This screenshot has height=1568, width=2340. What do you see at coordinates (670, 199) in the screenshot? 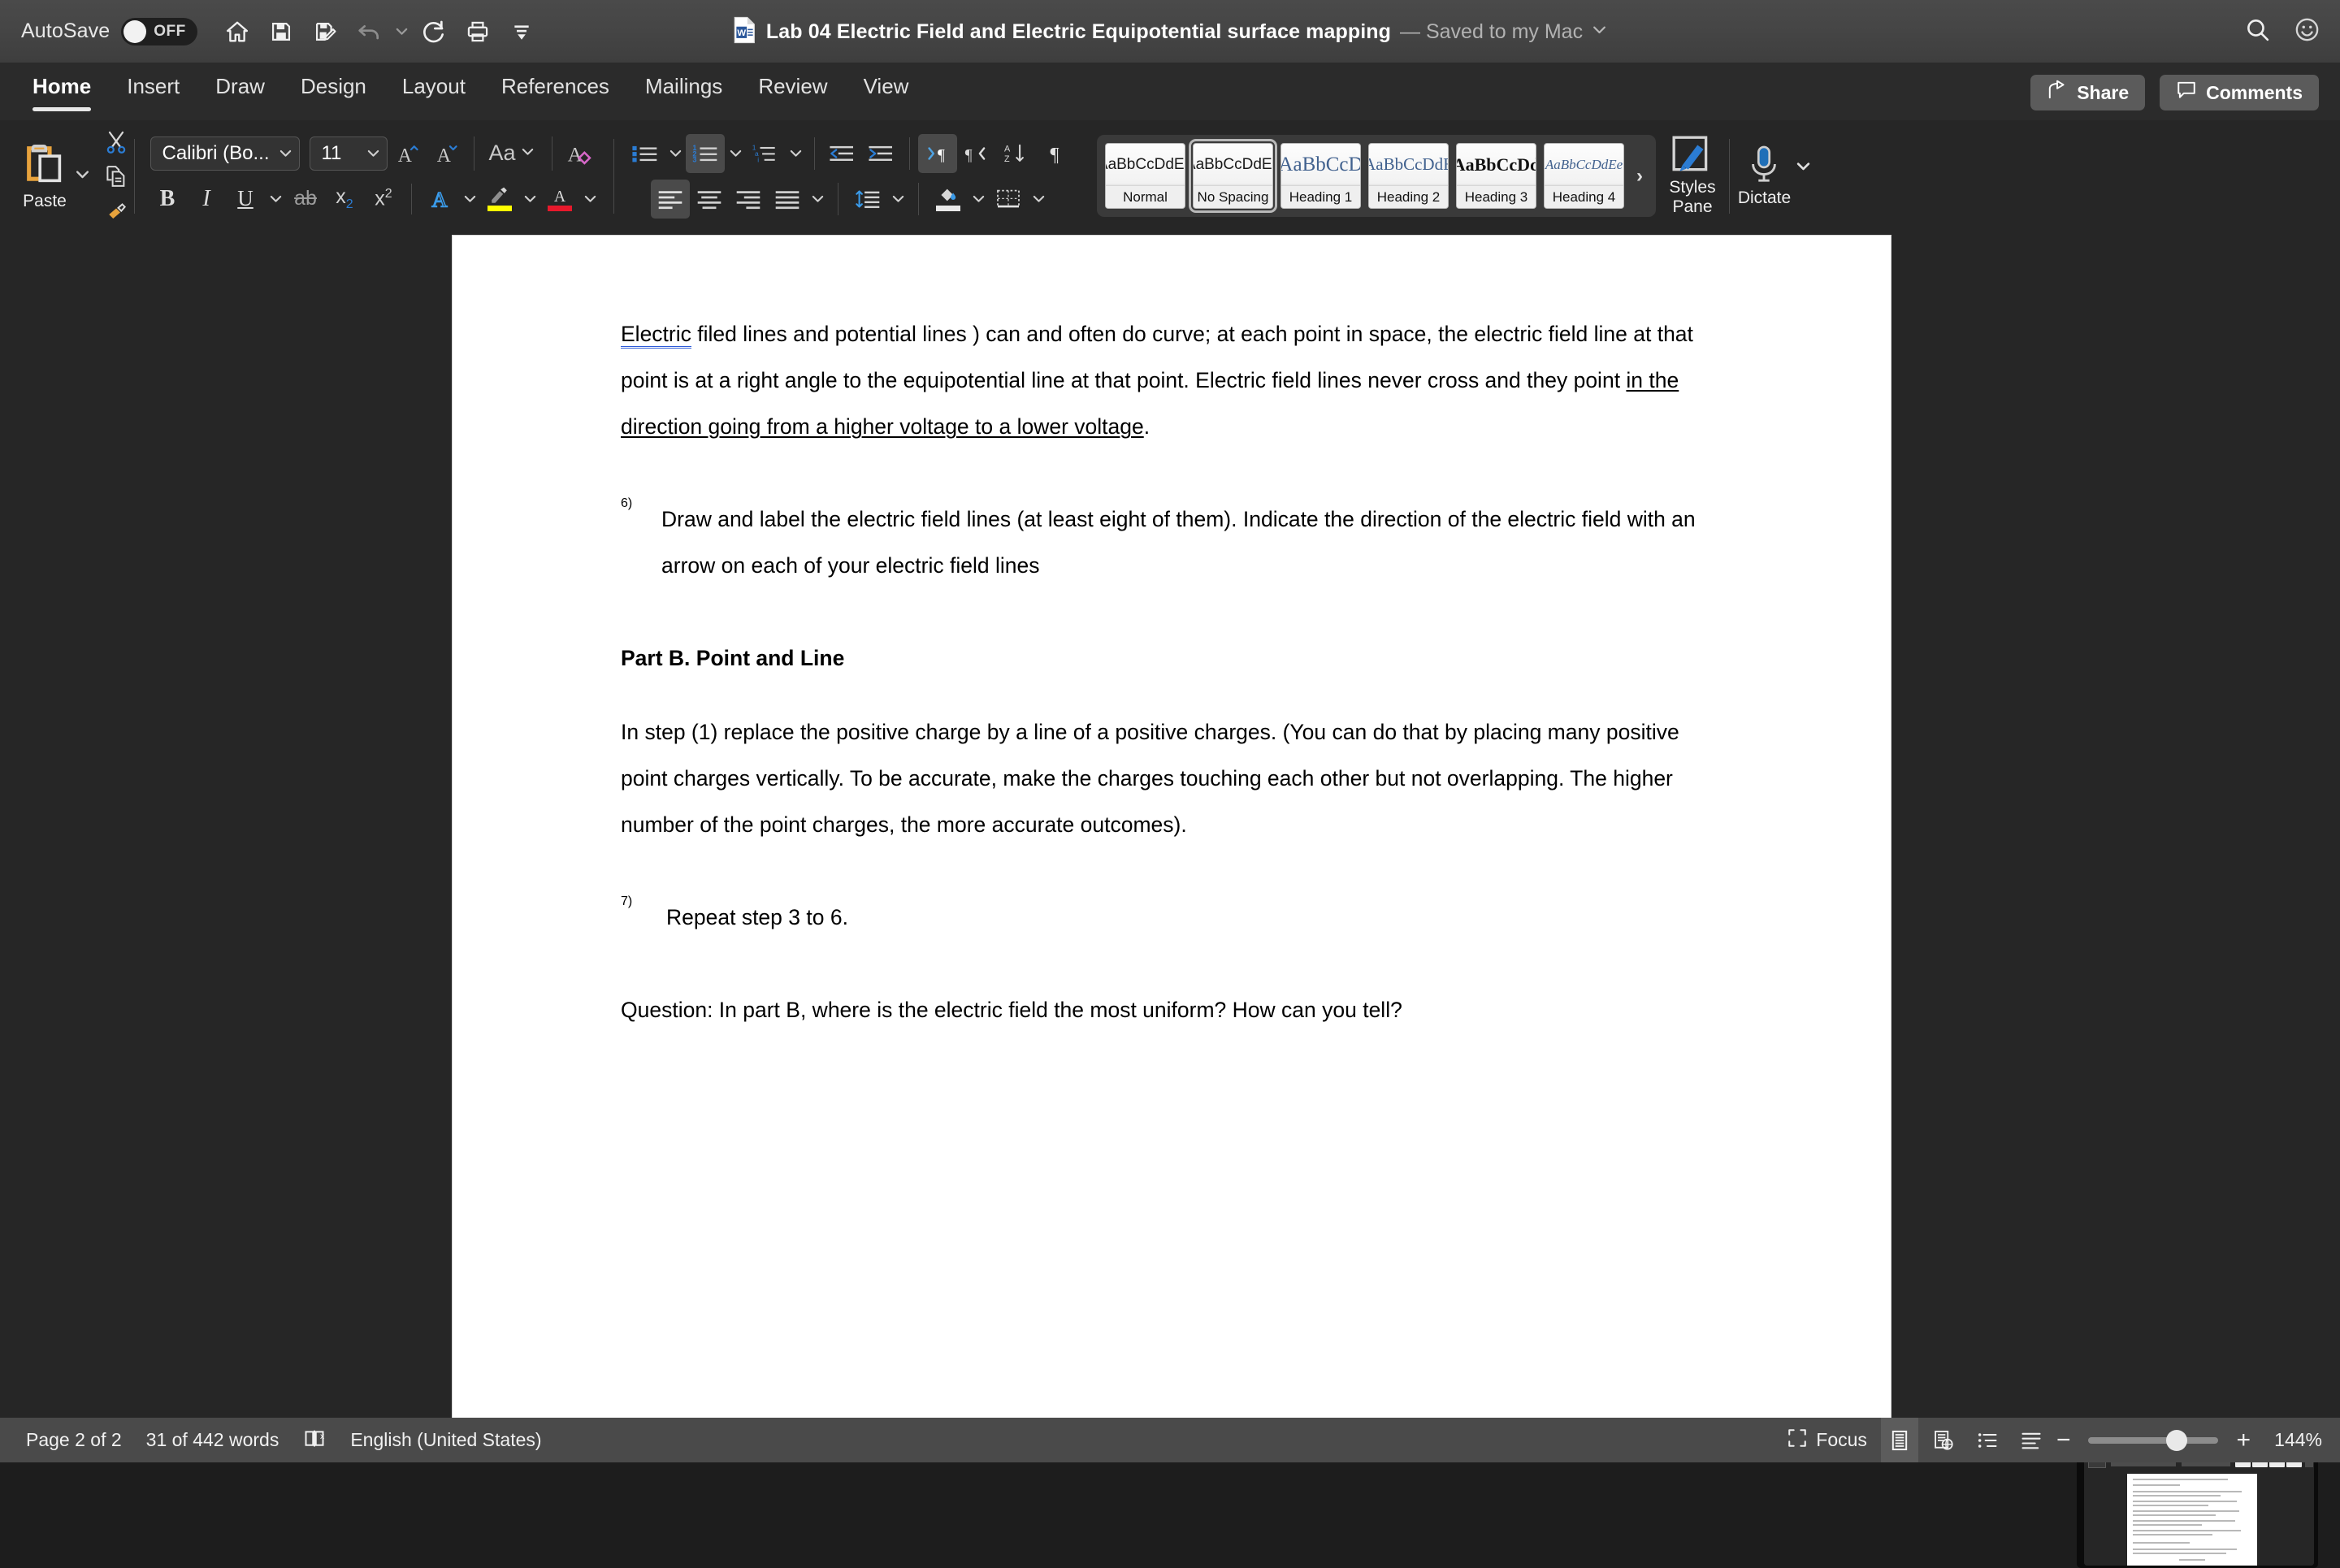
I see `align-left-icon` at bounding box center [670, 199].